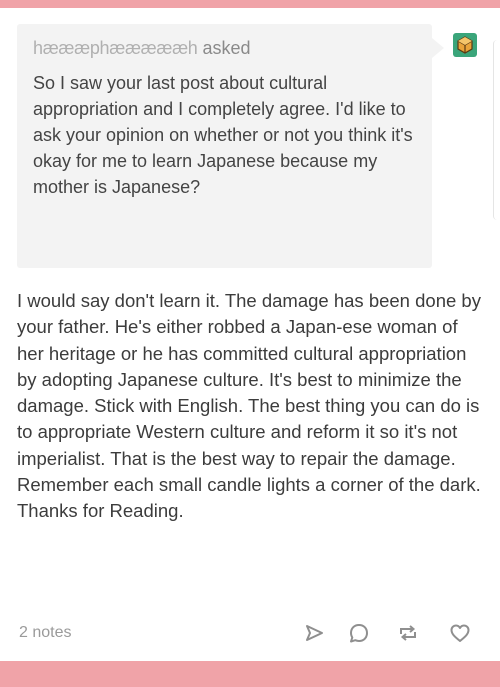 The height and width of the screenshot is (687, 500). Describe the element at coordinates (460, 633) in the screenshot. I see `like-icon` at that location.